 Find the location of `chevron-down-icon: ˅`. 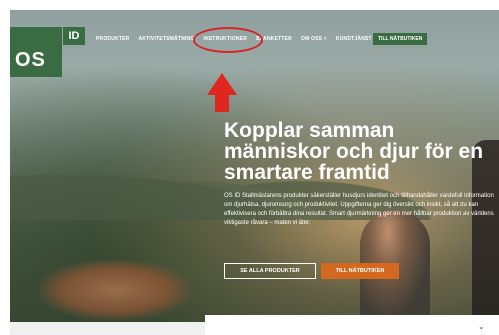

chevron-down-icon: ˅ is located at coordinates (324, 39).